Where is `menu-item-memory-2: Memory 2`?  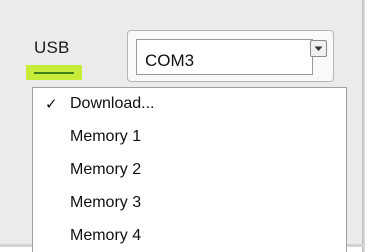 menu-item-memory-2: Memory 2 is located at coordinates (189, 169).